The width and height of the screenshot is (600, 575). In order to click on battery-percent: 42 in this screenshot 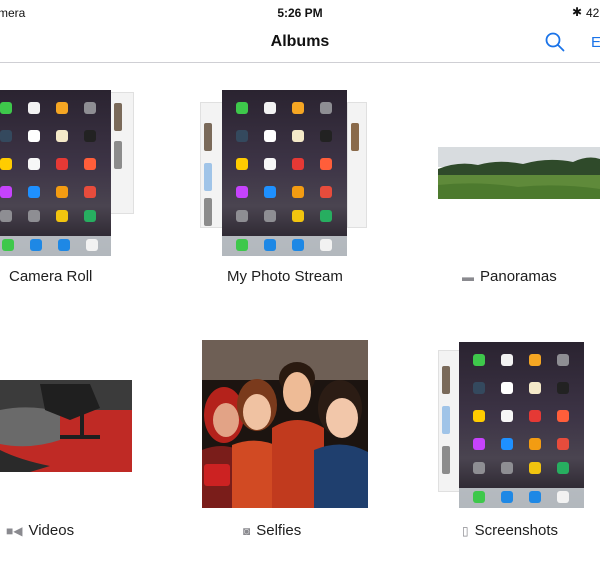, I will do `click(593, 13)`.